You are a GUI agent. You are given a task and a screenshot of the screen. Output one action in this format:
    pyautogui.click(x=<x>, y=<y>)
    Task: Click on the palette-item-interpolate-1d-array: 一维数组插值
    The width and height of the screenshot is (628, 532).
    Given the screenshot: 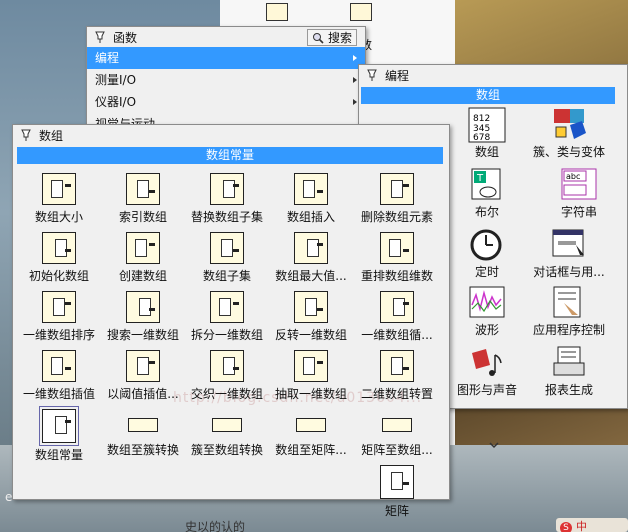 What is the action you would take?
    pyautogui.click(x=59, y=376)
    